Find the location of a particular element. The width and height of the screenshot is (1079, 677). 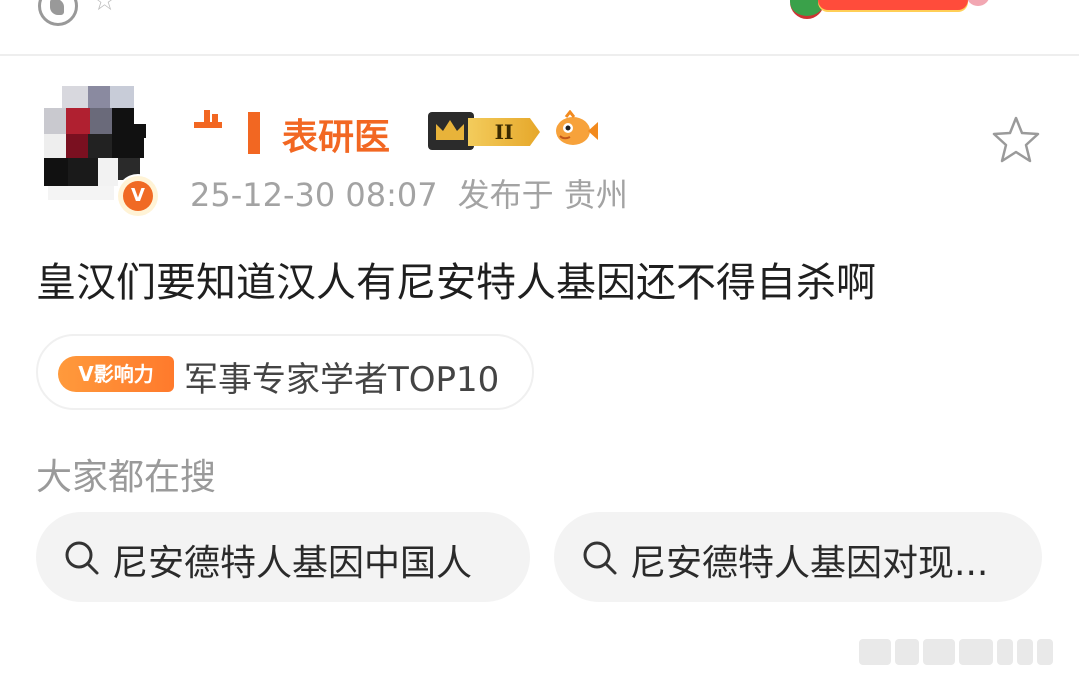

post-location: 发布于 贵州 is located at coordinates (542, 195).